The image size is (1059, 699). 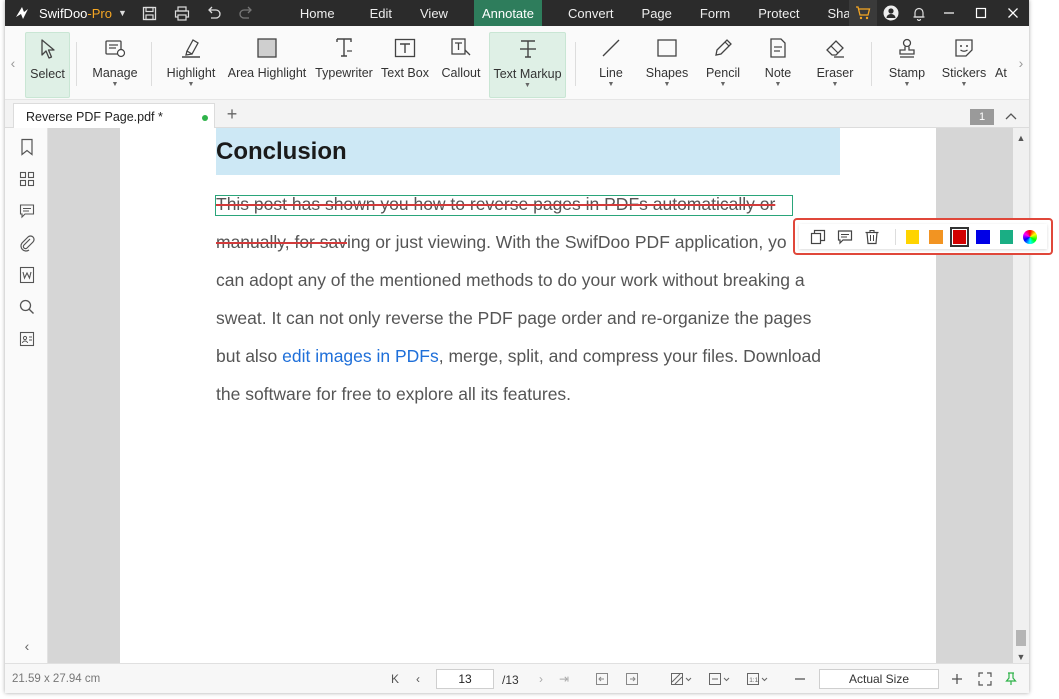 What do you see at coordinates (879, 679) in the screenshot?
I see `zoom-level-select: Actual Size` at bounding box center [879, 679].